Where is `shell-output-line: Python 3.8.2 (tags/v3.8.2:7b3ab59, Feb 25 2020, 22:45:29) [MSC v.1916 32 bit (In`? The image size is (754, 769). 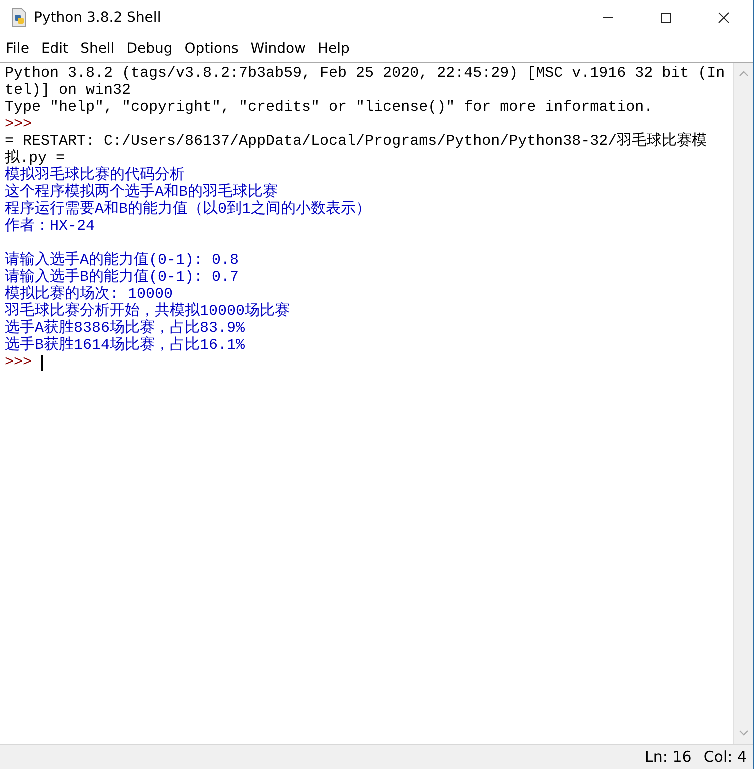
shell-output-line: Python 3.8.2 (tags/v3.8.2:7b3ab59, Feb 25 2020, 22:45:29) [MSC v.1916 32 bit (In is located at coordinates (365, 73).